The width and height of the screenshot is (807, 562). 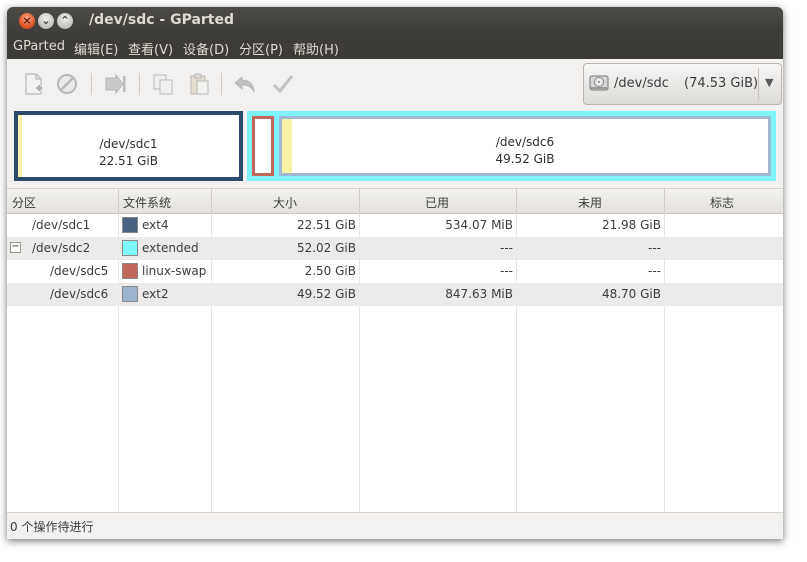 I want to click on window-title: /dev/sdc - GParted, so click(x=162, y=20).